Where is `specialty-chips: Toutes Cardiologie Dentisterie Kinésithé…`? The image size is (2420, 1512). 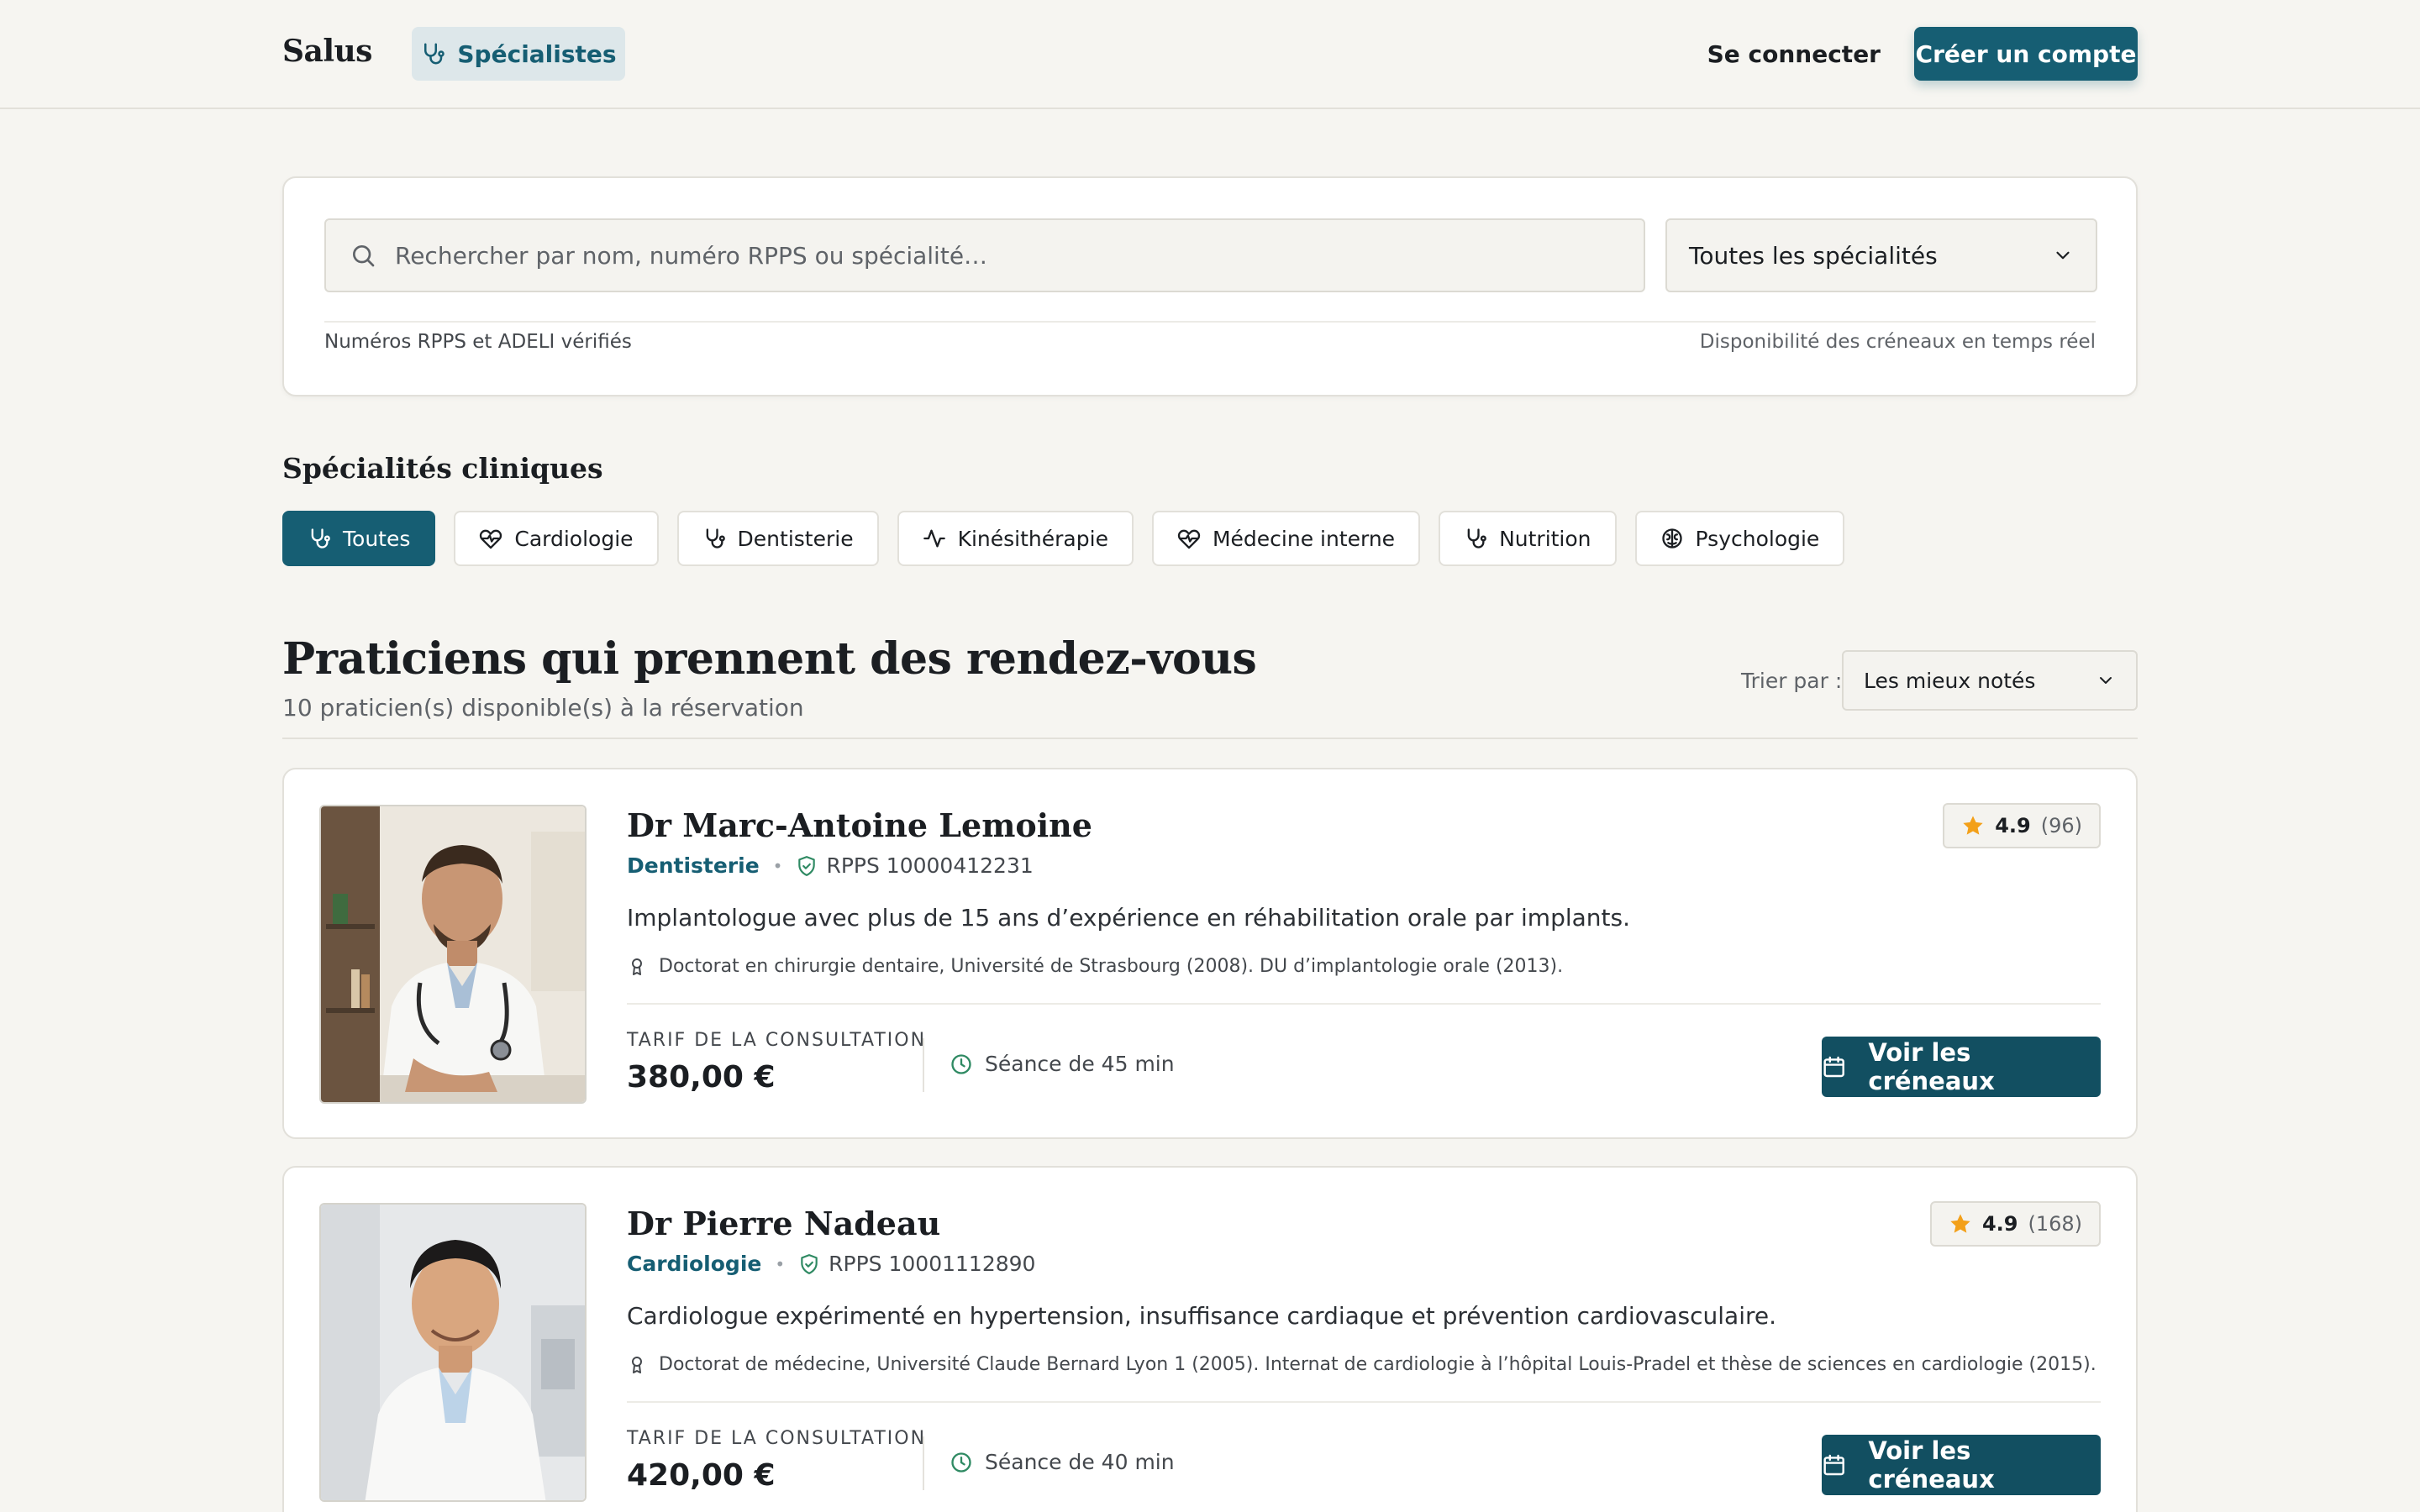 specialty-chips: Toutes Cardiologie Dentisterie Kinésithé… is located at coordinates (1063, 538).